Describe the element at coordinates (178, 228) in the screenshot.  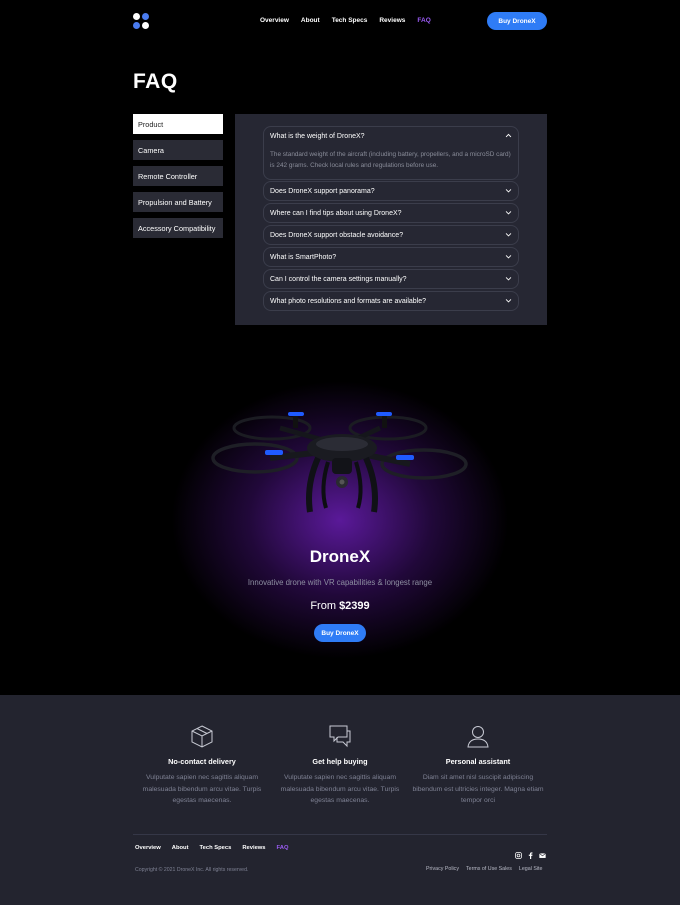
I see `category-accessory-compatibility: Accessory Compatibility` at that location.